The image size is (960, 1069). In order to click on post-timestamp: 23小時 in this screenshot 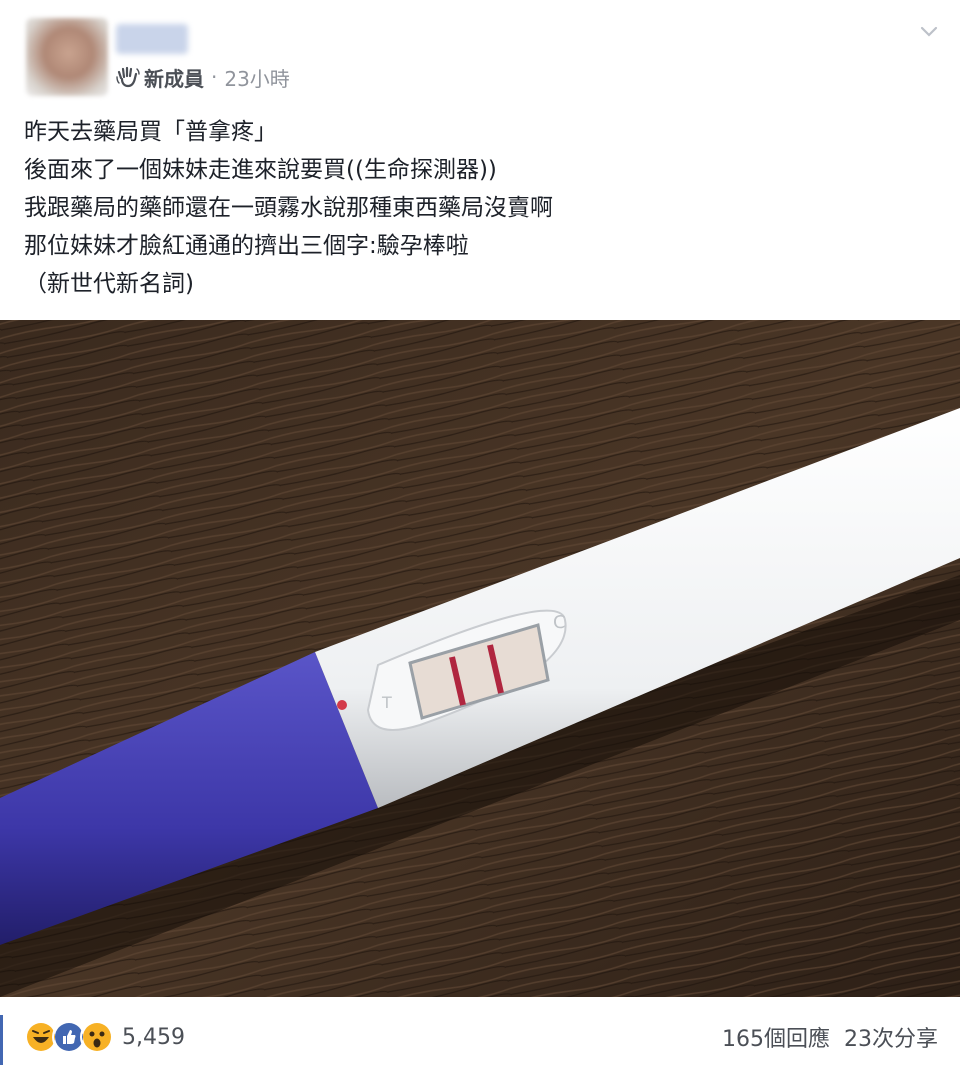, I will do `click(256, 77)`.